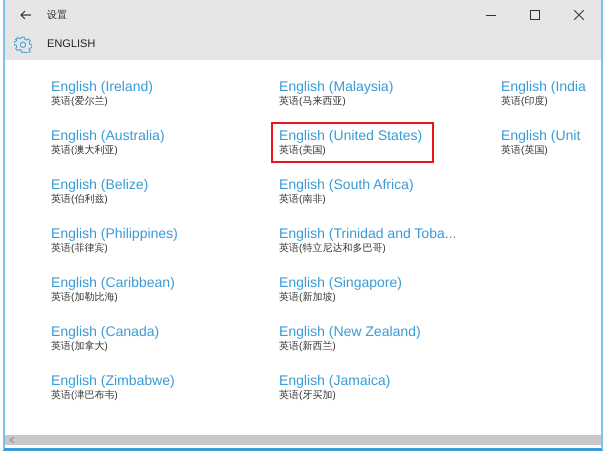 The image size is (605, 451). Describe the element at coordinates (368, 240) in the screenshot. I see `language-option: English (Trinidad and Toba... 英语(特立尼达和多巴哥)` at that location.